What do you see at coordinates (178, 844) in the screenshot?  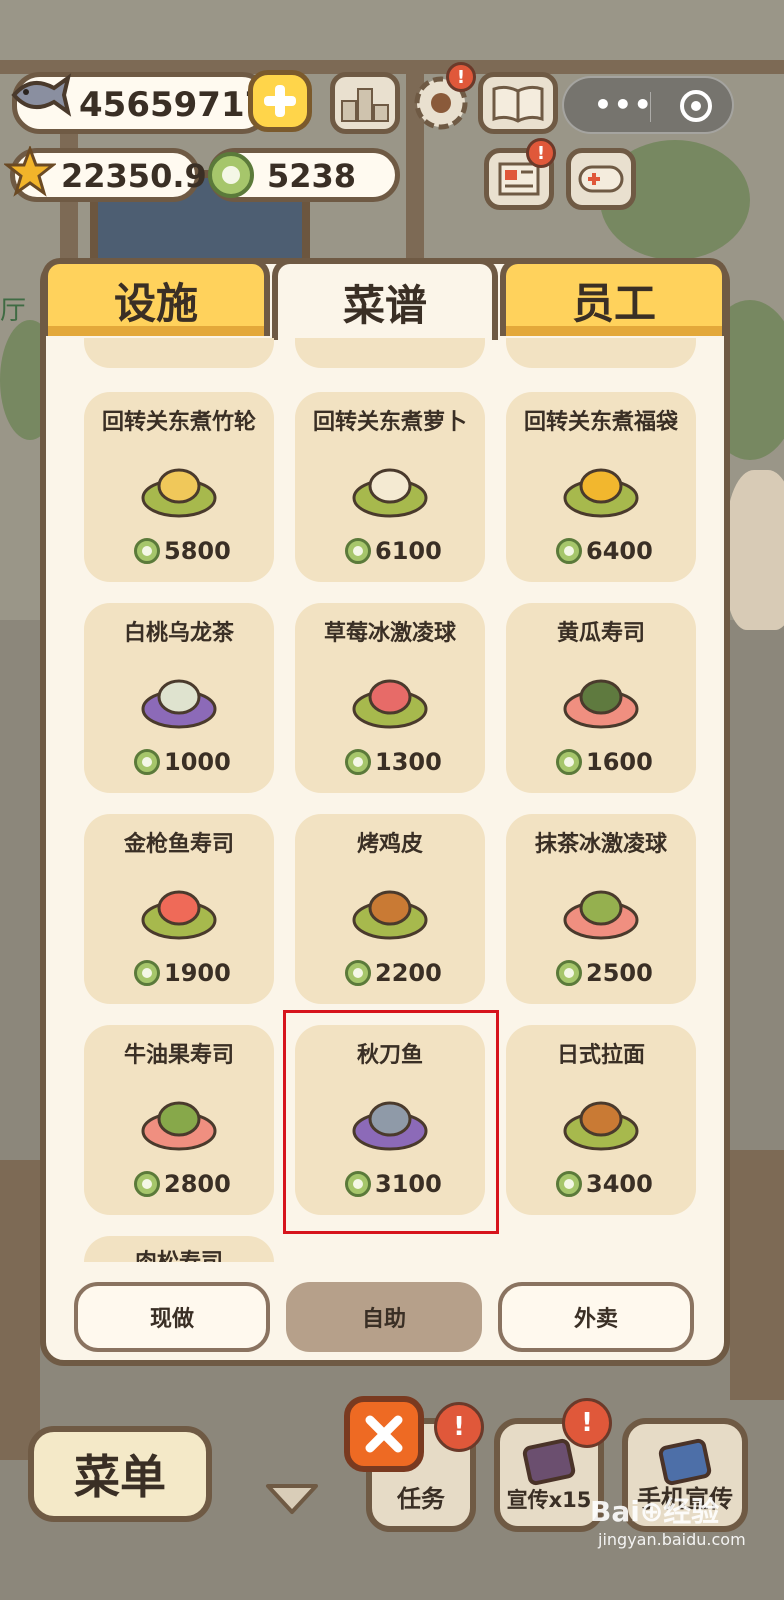 I see `recipe-name: 金枪鱼寿司` at bounding box center [178, 844].